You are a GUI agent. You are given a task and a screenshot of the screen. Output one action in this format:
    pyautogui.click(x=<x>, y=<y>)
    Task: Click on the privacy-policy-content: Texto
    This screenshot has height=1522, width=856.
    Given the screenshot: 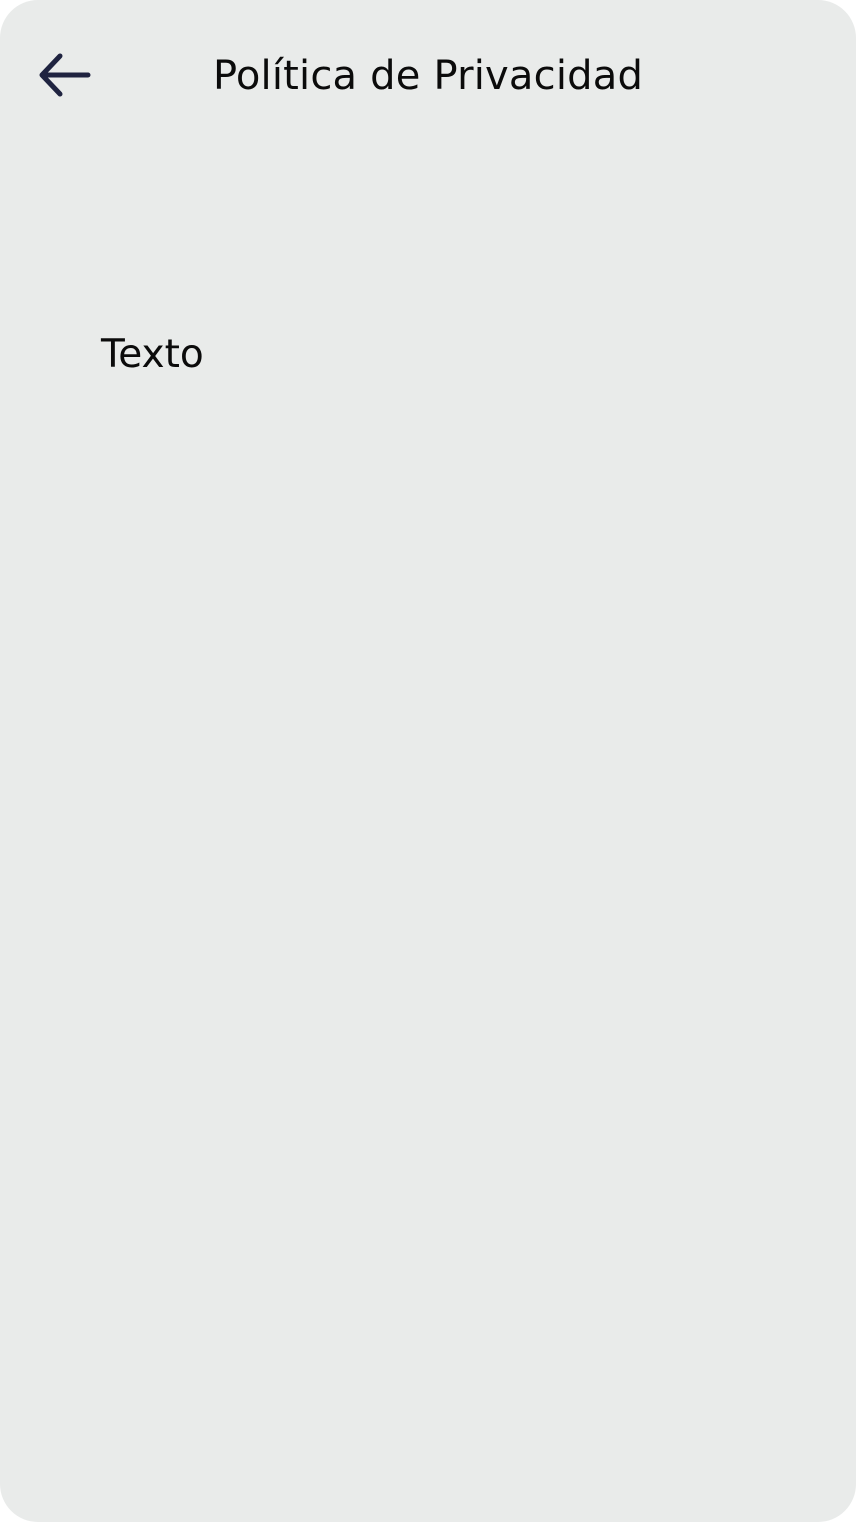 What is the action you would take?
    pyautogui.click(x=451, y=355)
    